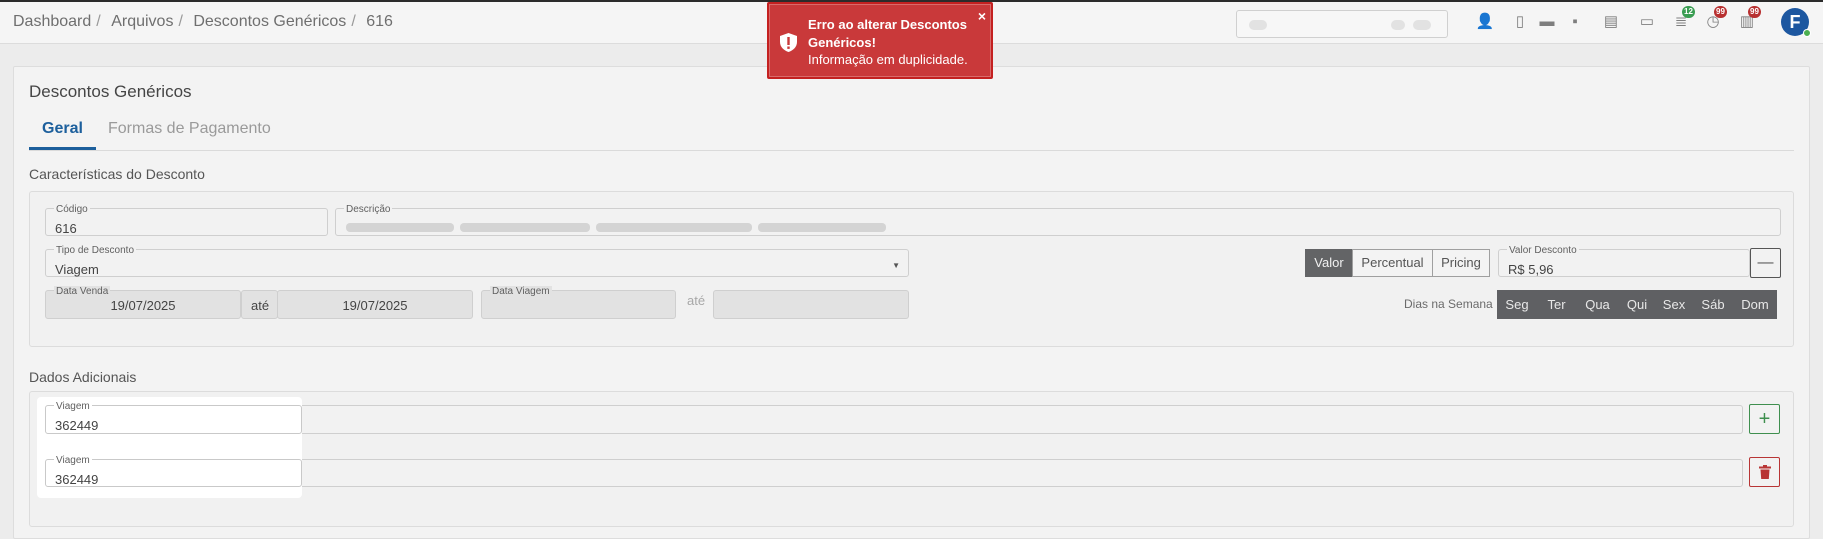 Image resolution: width=1823 pixels, height=539 pixels. I want to click on tab-formas-pagamento: Formas de Pagamento, so click(189, 129).